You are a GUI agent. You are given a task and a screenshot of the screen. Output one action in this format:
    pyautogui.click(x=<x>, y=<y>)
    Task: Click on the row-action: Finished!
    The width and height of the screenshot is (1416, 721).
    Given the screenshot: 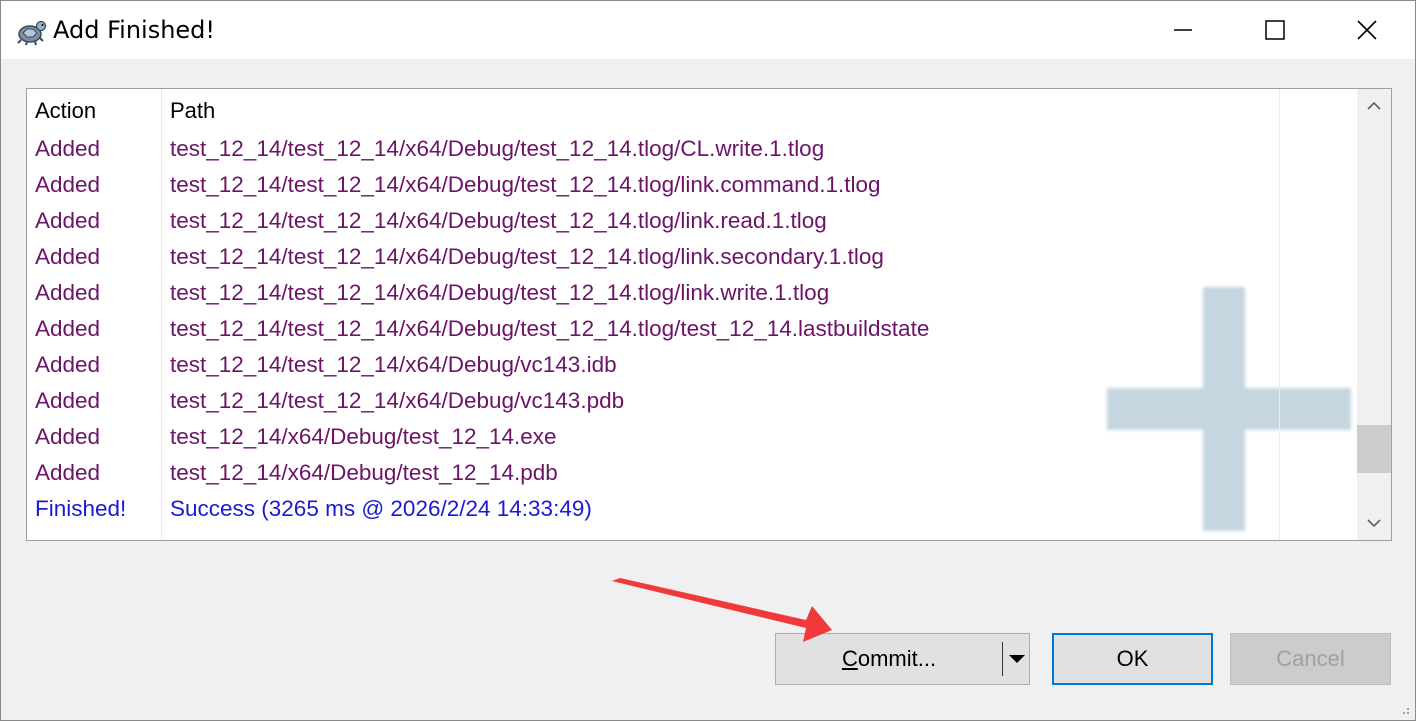 What is the action you would take?
    pyautogui.click(x=81, y=508)
    